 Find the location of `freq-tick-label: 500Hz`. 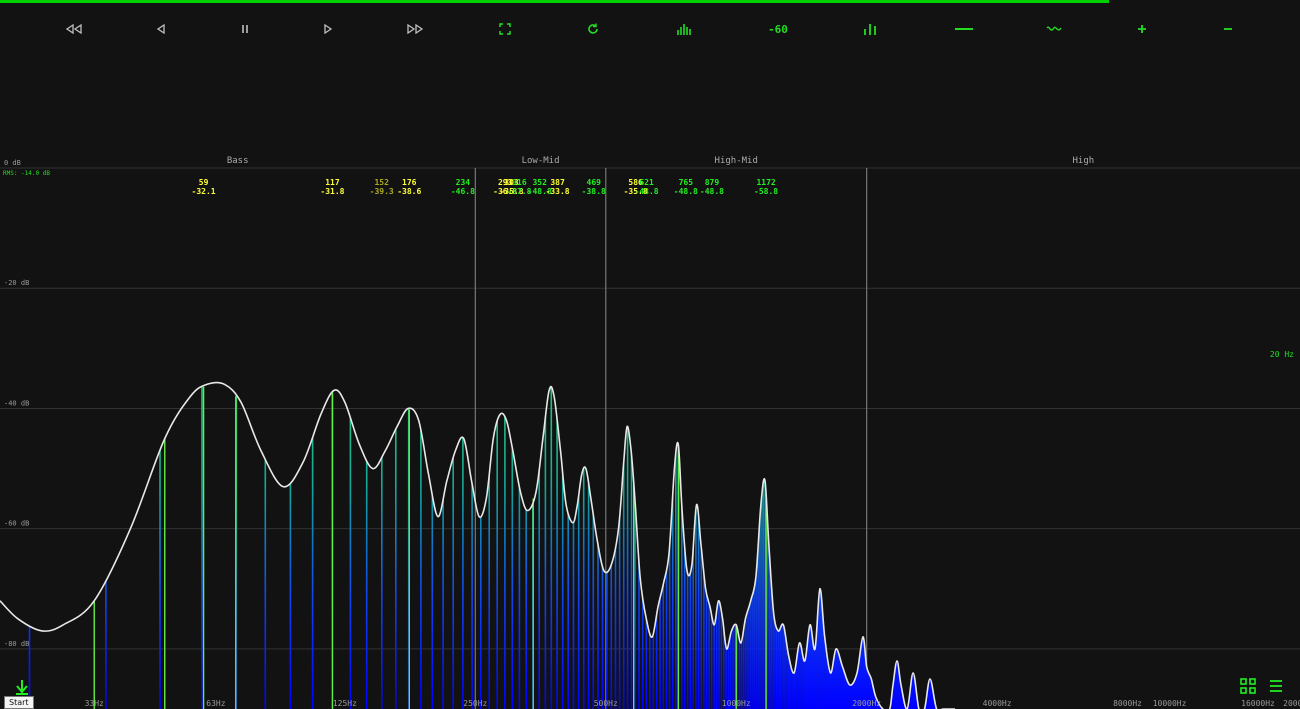

freq-tick-label: 500Hz is located at coordinates (606, 703).